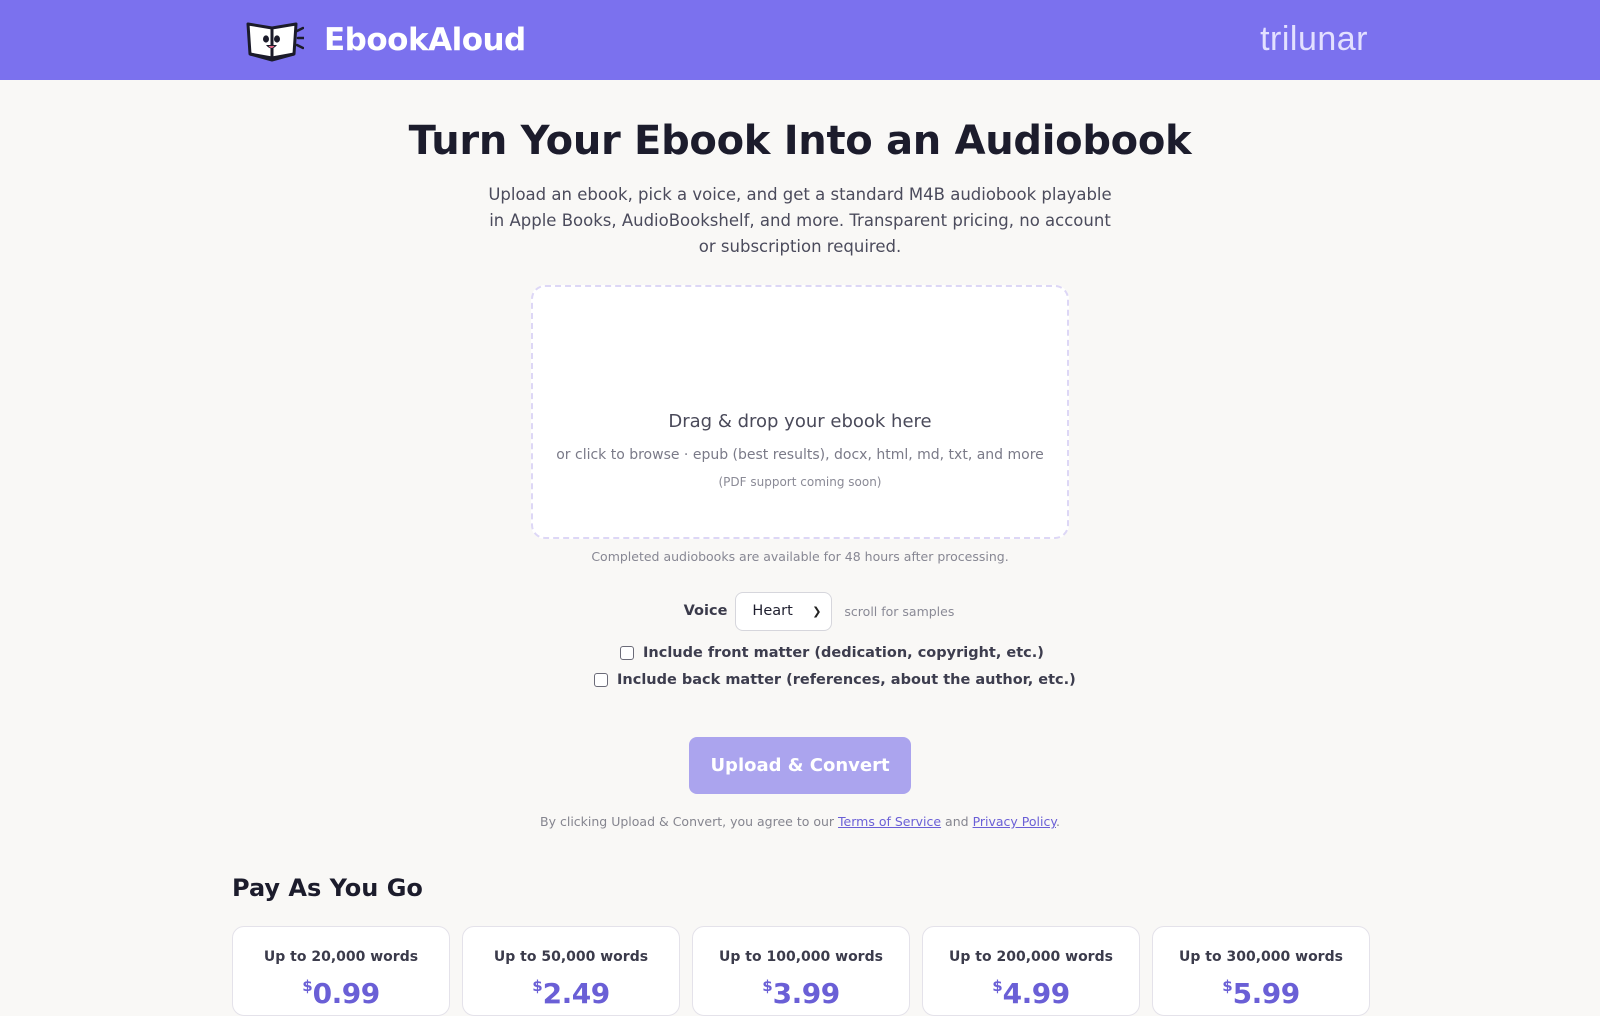 The width and height of the screenshot is (1600, 1016). Describe the element at coordinates (806, 993) in the screenshot. I see `plan-amount: 3.99` at that location.